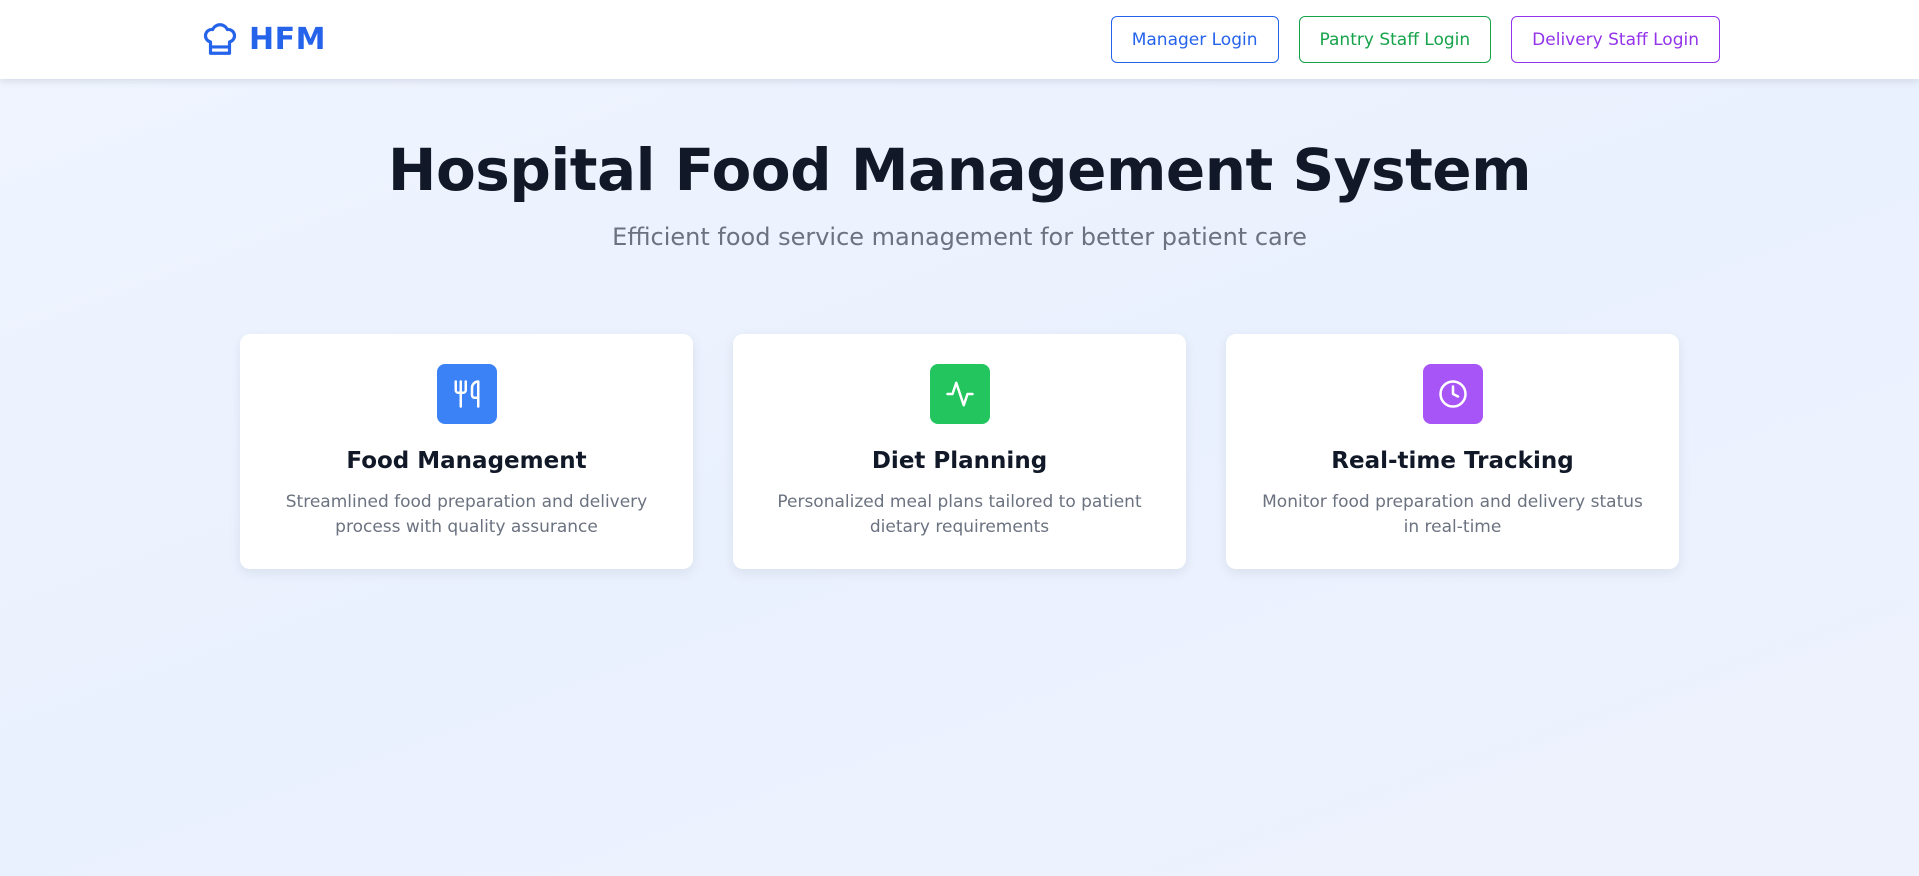  I want to click on pantry-staff-login-button: Pantry Staff Login, so click(1395, 39).